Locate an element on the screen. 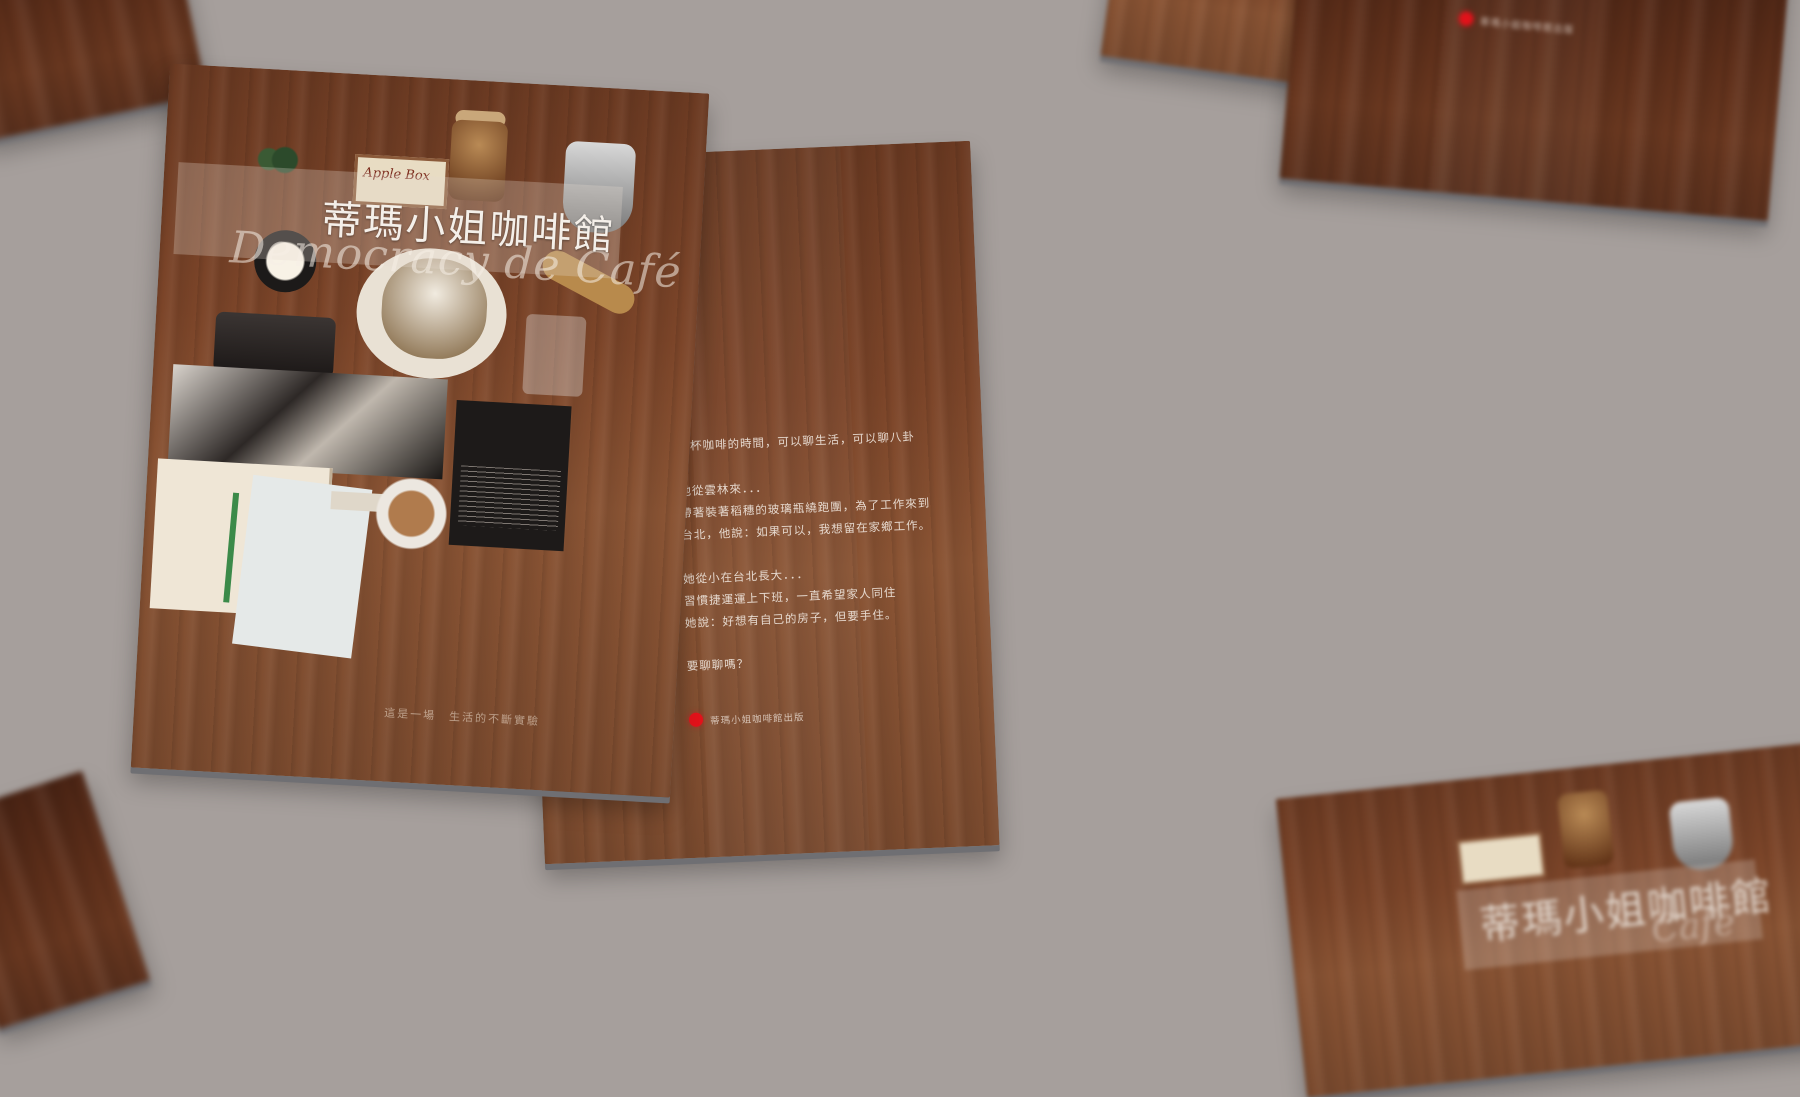 The width and height of the screenshot is (1800, 1097). dark-book is located at coordinates (510, 476).